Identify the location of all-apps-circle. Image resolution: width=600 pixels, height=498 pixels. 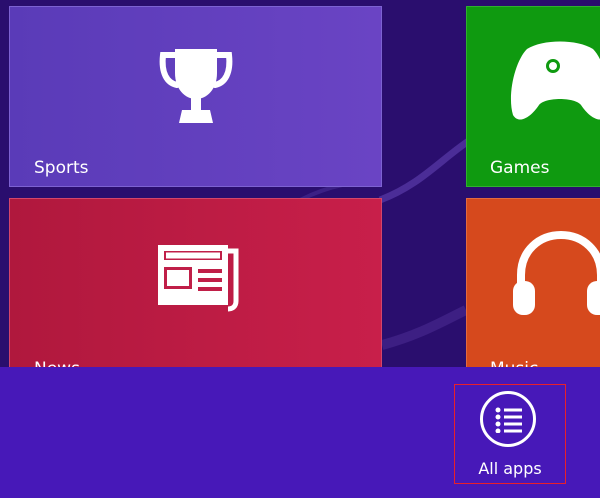
(508, 419).